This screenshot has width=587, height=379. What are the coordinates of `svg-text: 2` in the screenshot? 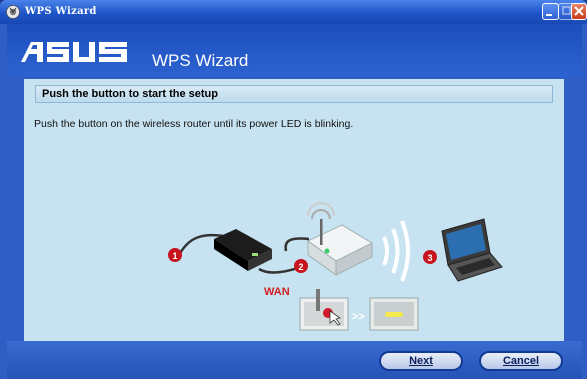 It's located at (300, 267).